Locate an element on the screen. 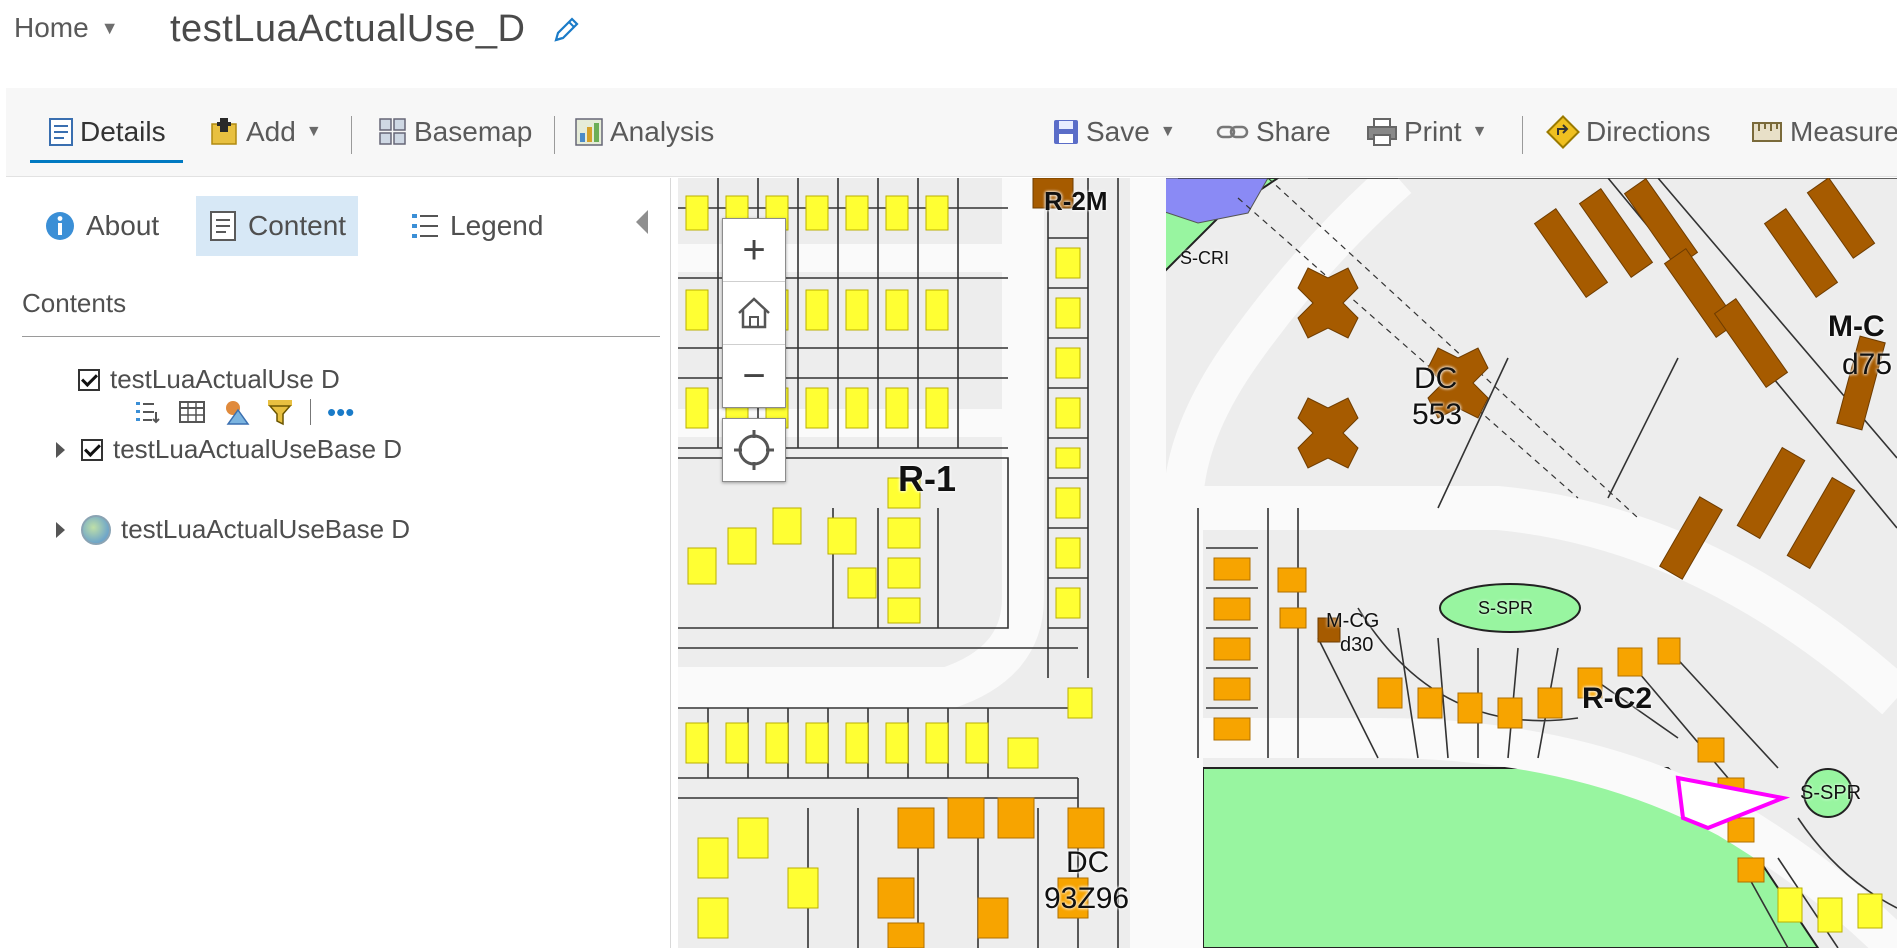 This screenshot has height=948, width=1897. layer-tools: ••• is located at coordinates (244, 412).